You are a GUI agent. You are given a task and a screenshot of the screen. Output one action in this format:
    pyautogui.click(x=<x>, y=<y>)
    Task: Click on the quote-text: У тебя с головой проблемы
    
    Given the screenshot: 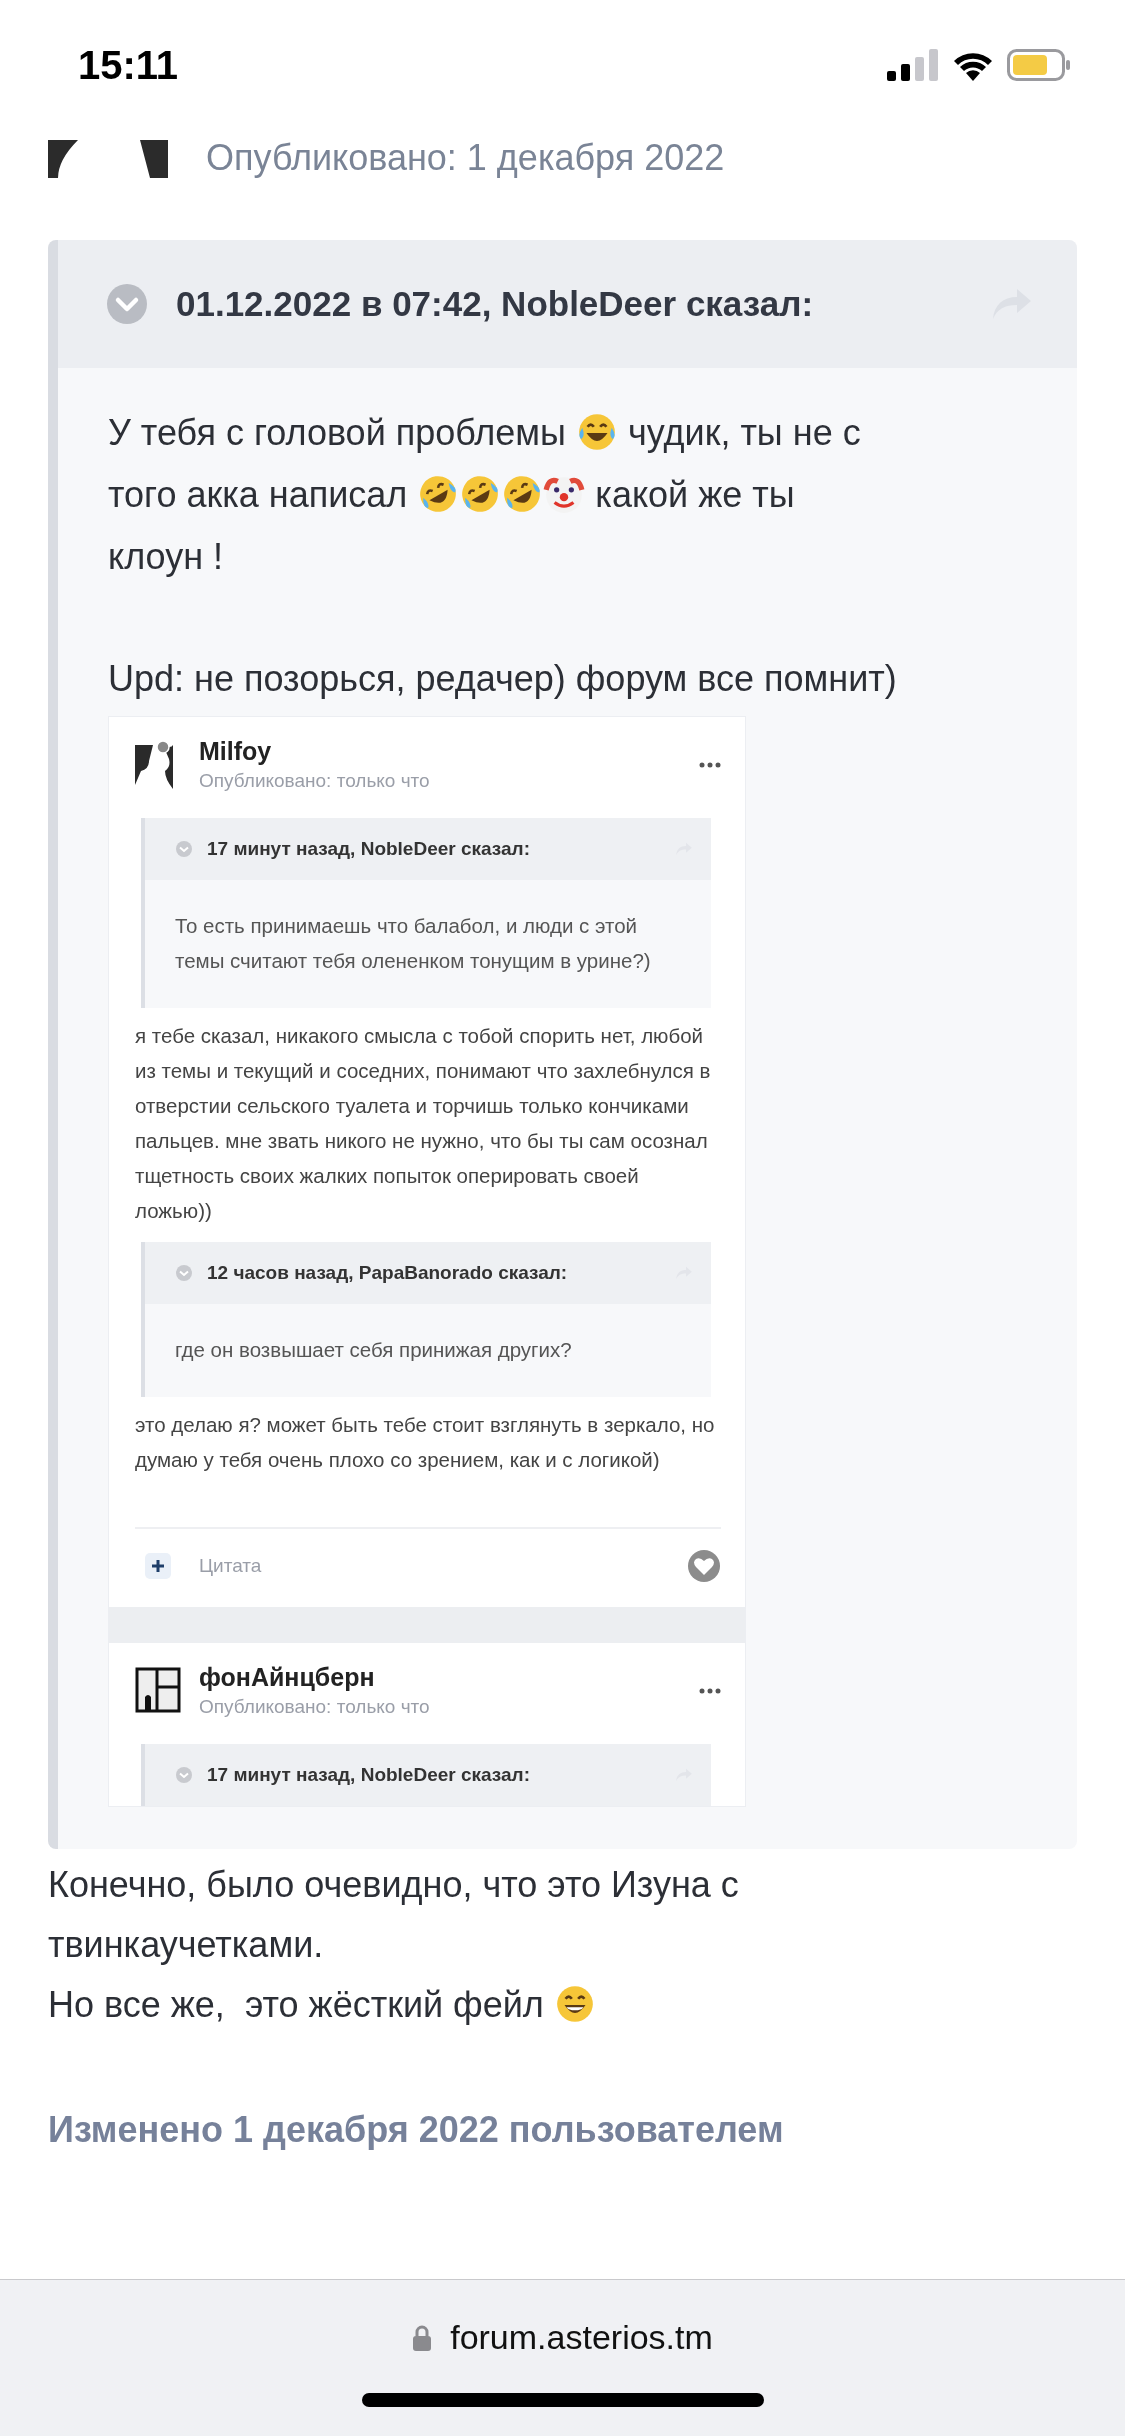 What is the action you would take?
    pyautogui.click(x=337, y=432)
    